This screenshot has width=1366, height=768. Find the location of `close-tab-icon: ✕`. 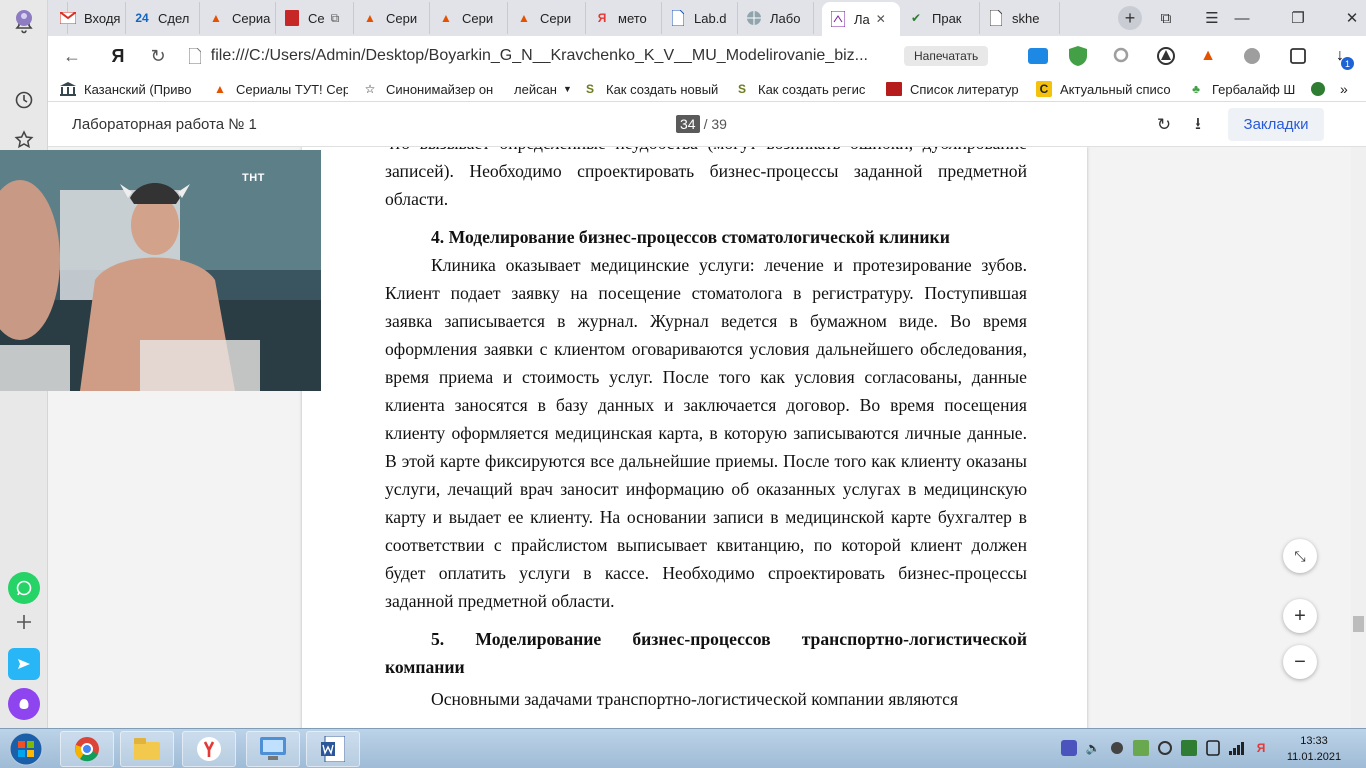

close-tab-icon: ✕ is located at coordinates (881, 19).